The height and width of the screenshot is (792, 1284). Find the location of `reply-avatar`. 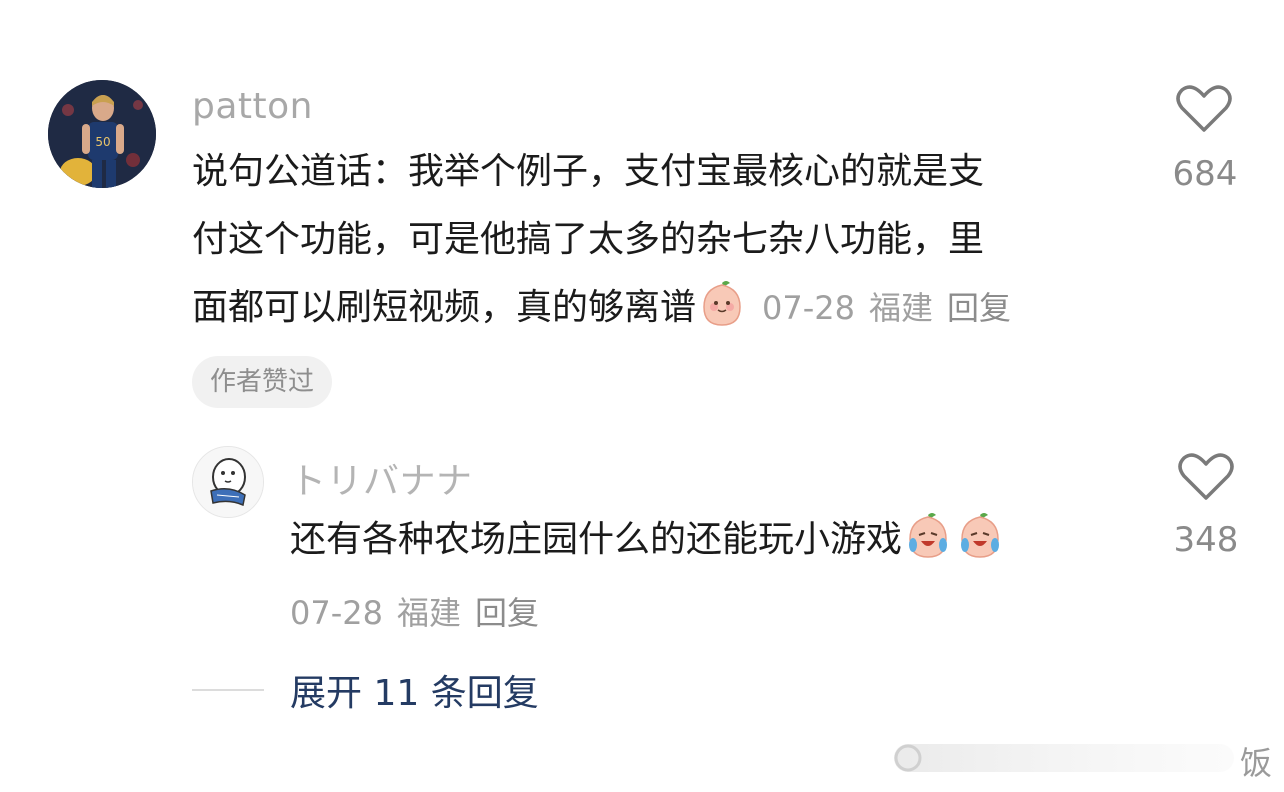

reply-avatar is located at coordinates (228, 482).